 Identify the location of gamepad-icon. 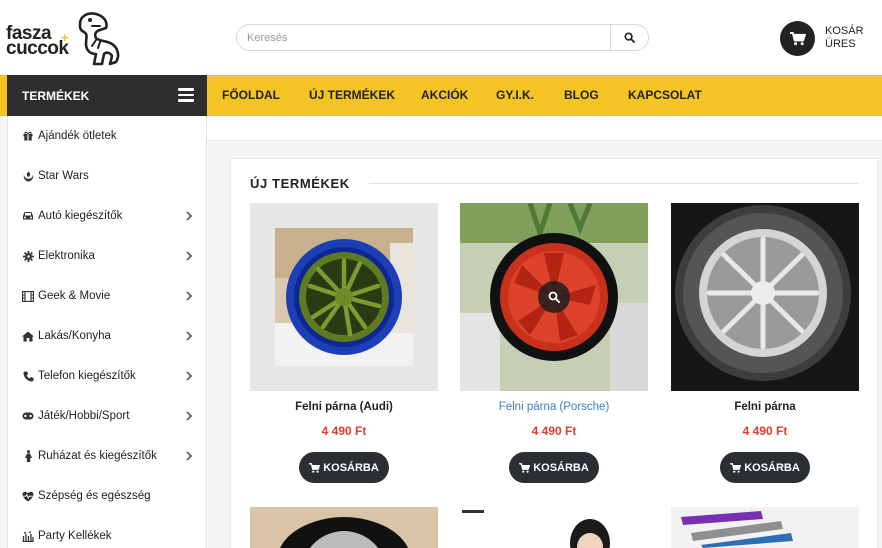
(28, 416).